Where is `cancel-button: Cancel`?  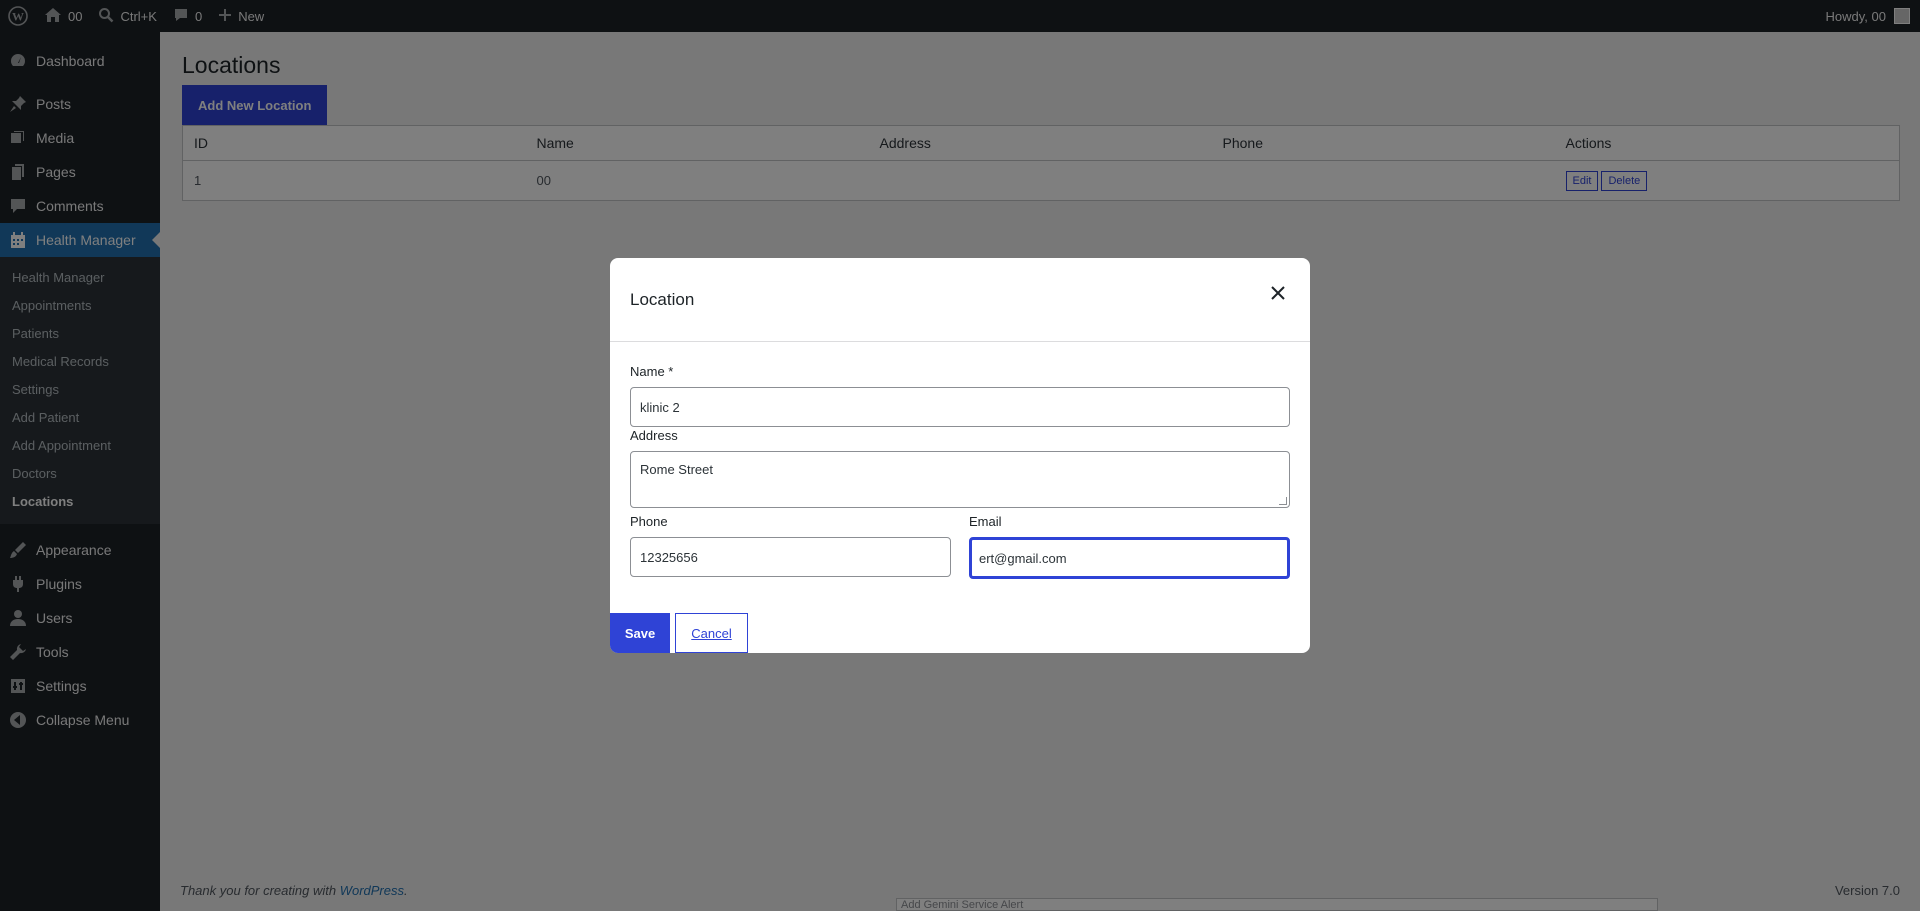 cancel-button: Cancel is located at coordinates (711, 633).